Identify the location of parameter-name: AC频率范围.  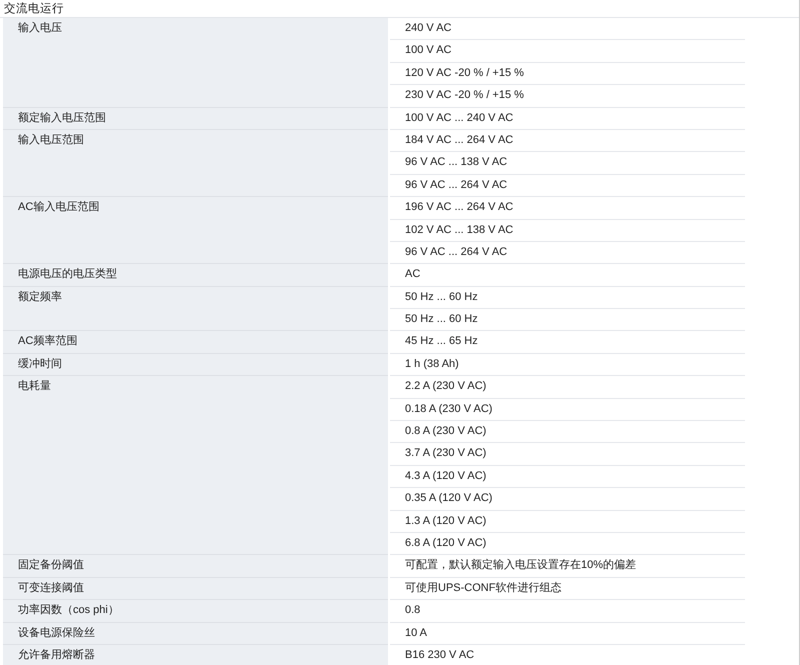
(196, 342).